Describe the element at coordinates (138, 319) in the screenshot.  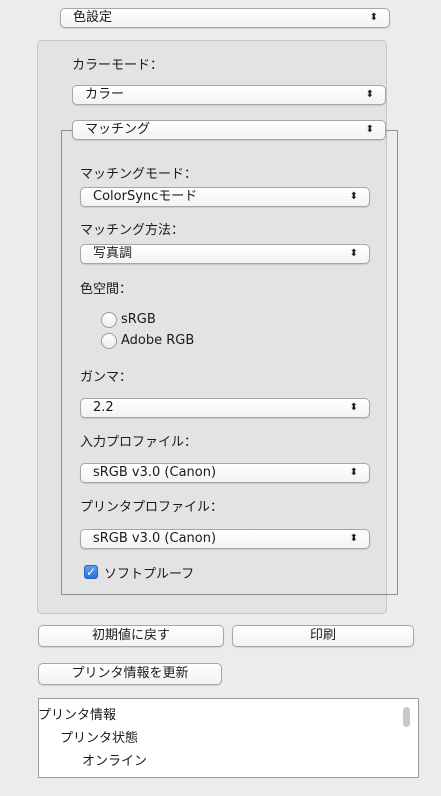
I see `radio-srgb-label: sRGB` at that location.